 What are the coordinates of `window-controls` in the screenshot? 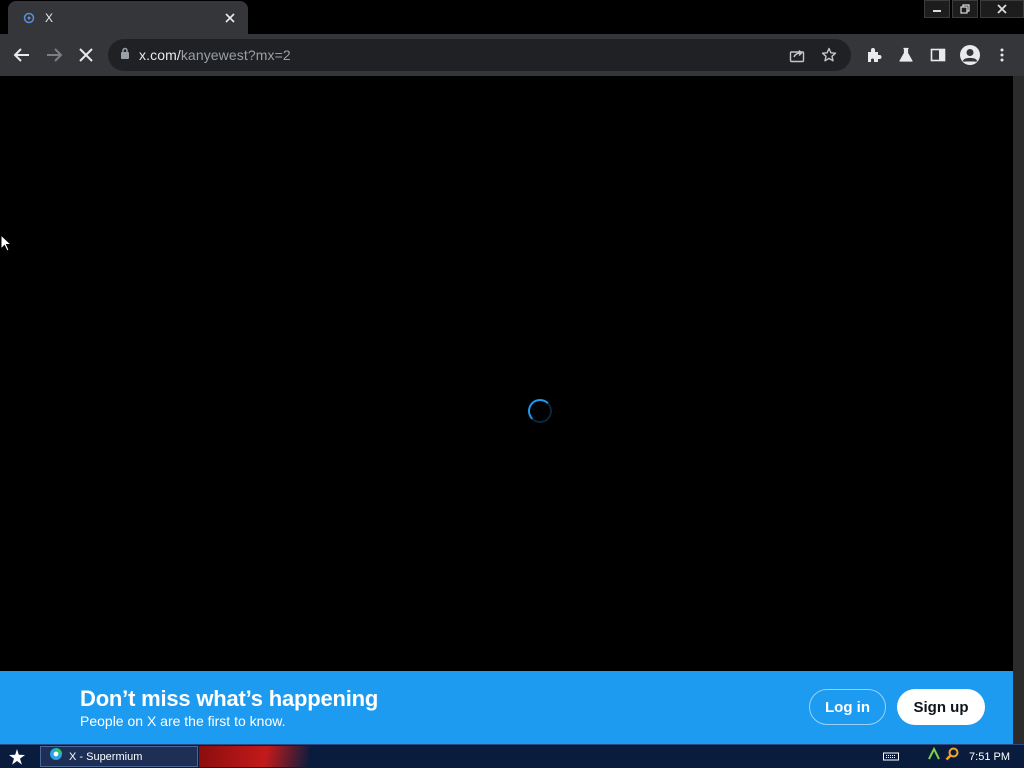 It's located at (973, 9).